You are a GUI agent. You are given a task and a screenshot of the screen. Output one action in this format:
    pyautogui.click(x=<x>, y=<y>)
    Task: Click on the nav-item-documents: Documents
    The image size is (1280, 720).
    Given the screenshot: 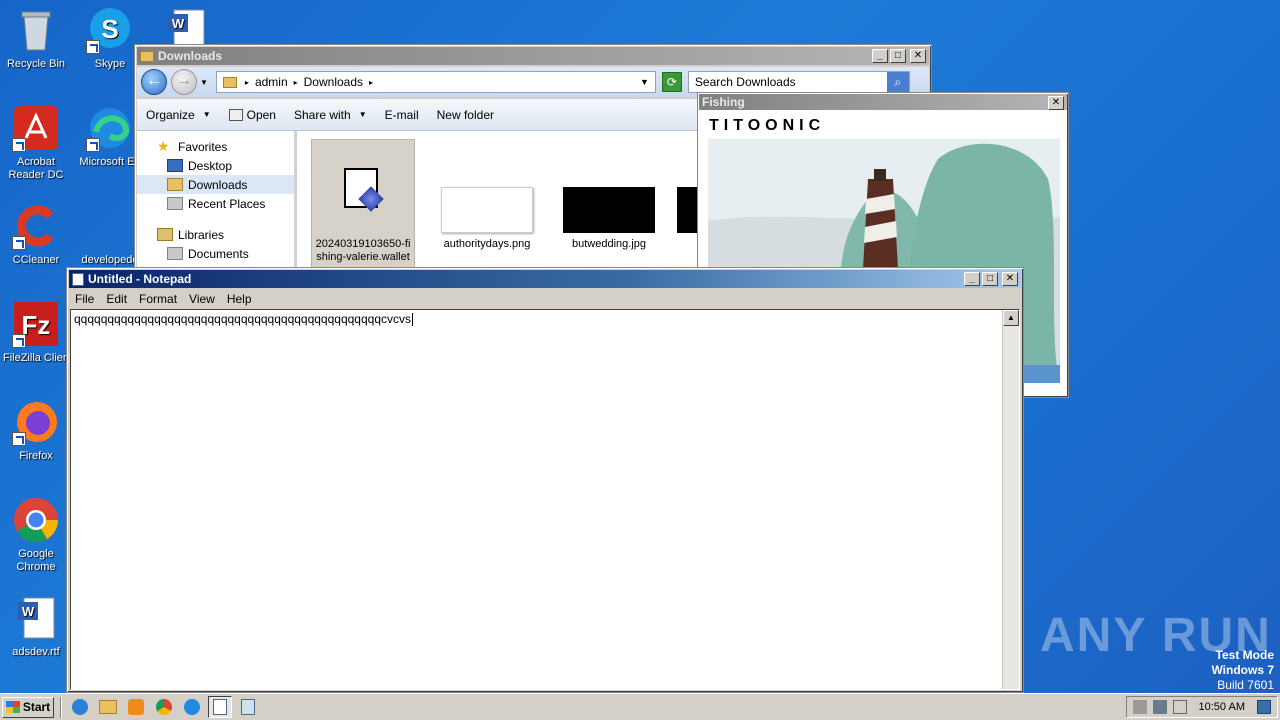 What is the action you would take?
    pyautogui.click(x=215, y=253)
    